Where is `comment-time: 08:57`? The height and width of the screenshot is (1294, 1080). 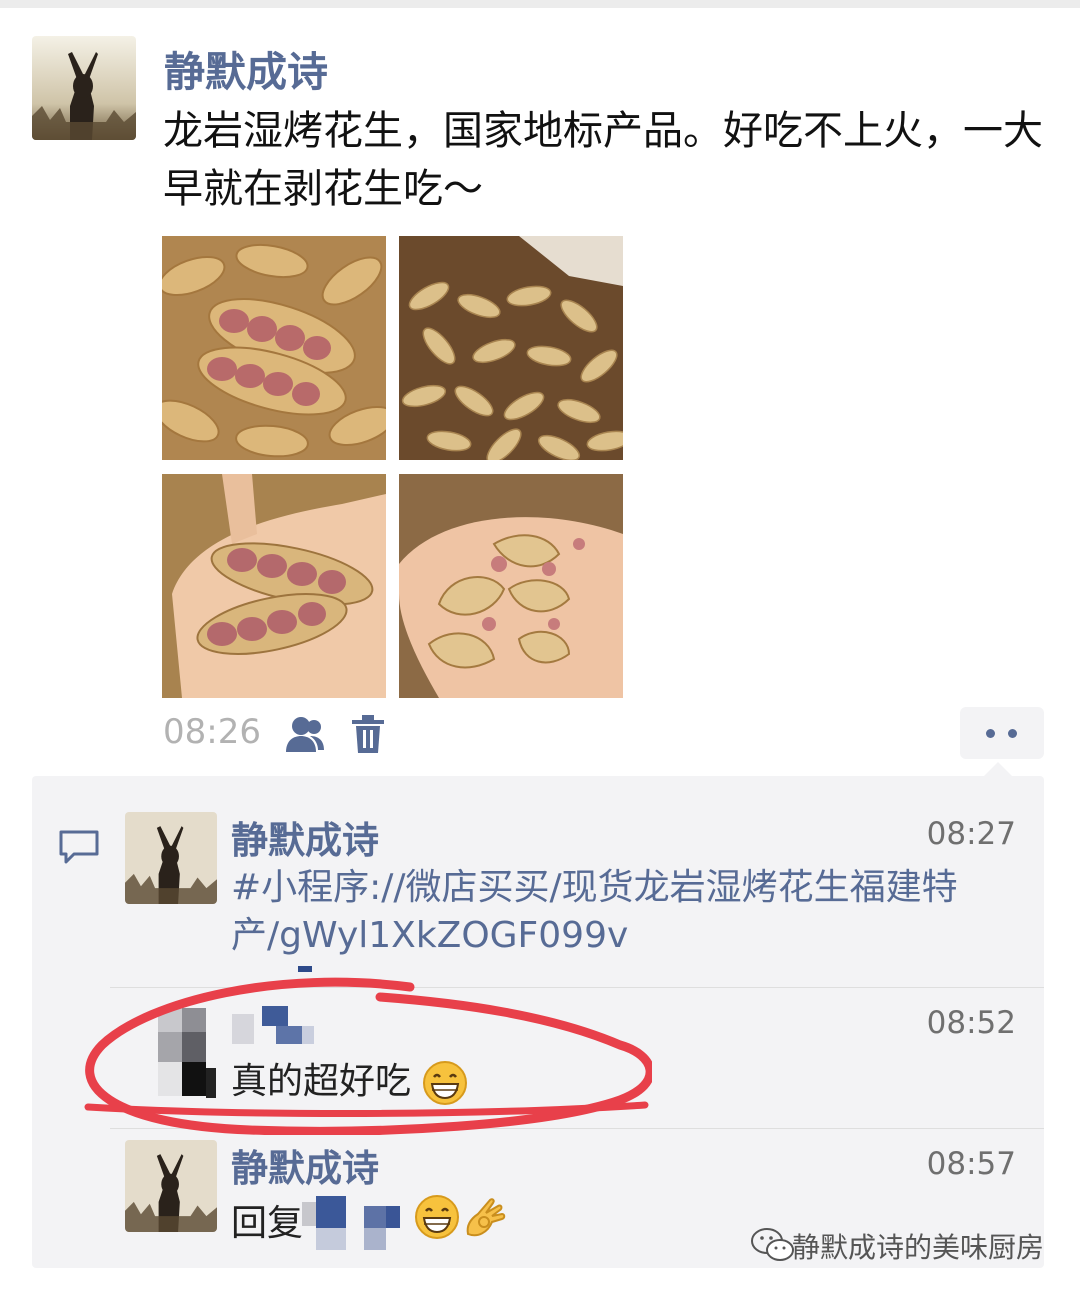 comment-time: 08:57 is located at coordinates (971, 1164).